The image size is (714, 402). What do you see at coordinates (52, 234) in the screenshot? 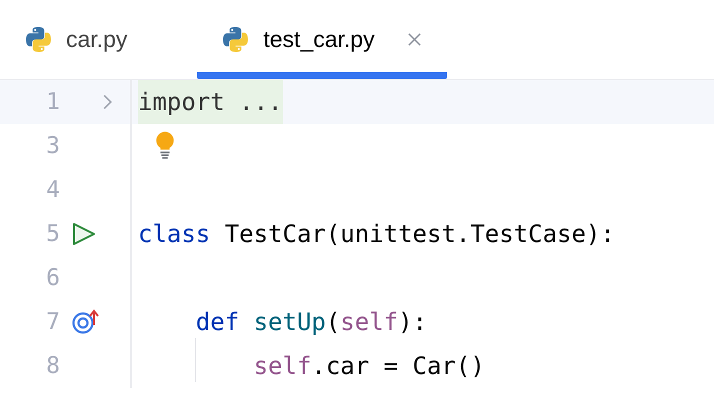
I see `line-number: 5` at bounding box center [52, 234].